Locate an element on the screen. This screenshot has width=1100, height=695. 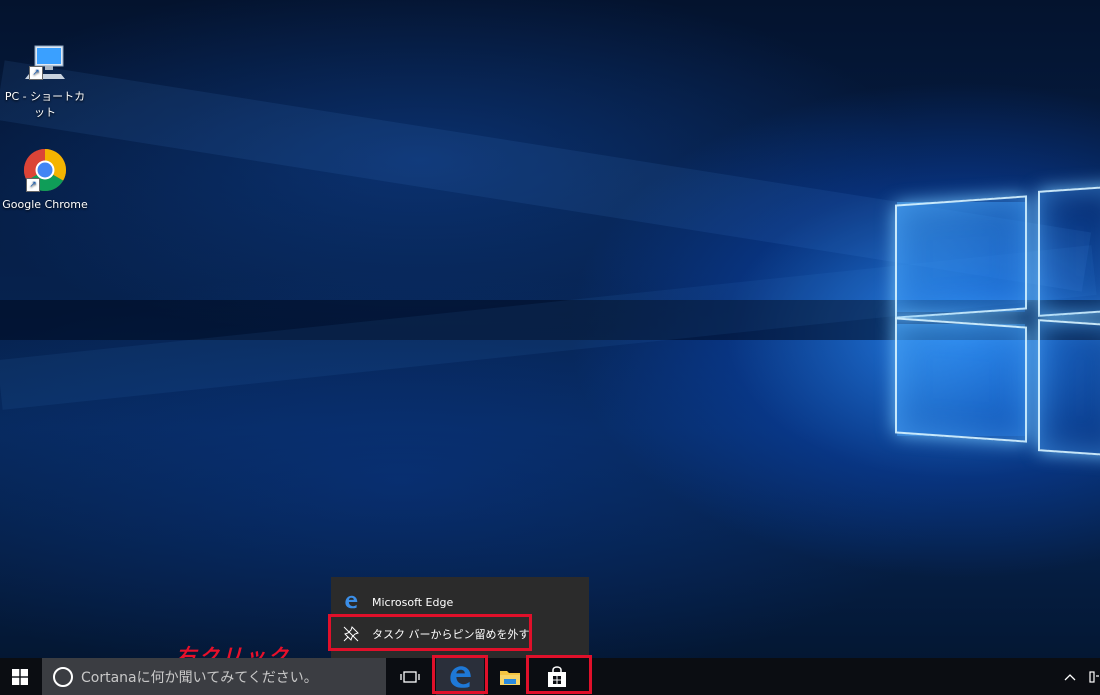
desktop-icon-chrome: ↗ Google Chrome is located at coordinates (45, 179).